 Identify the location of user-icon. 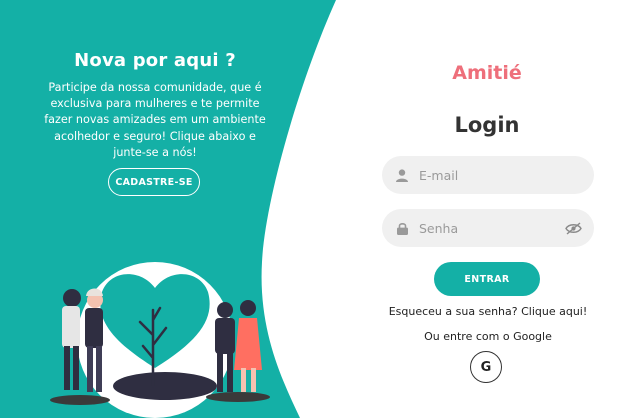
(402, 175).